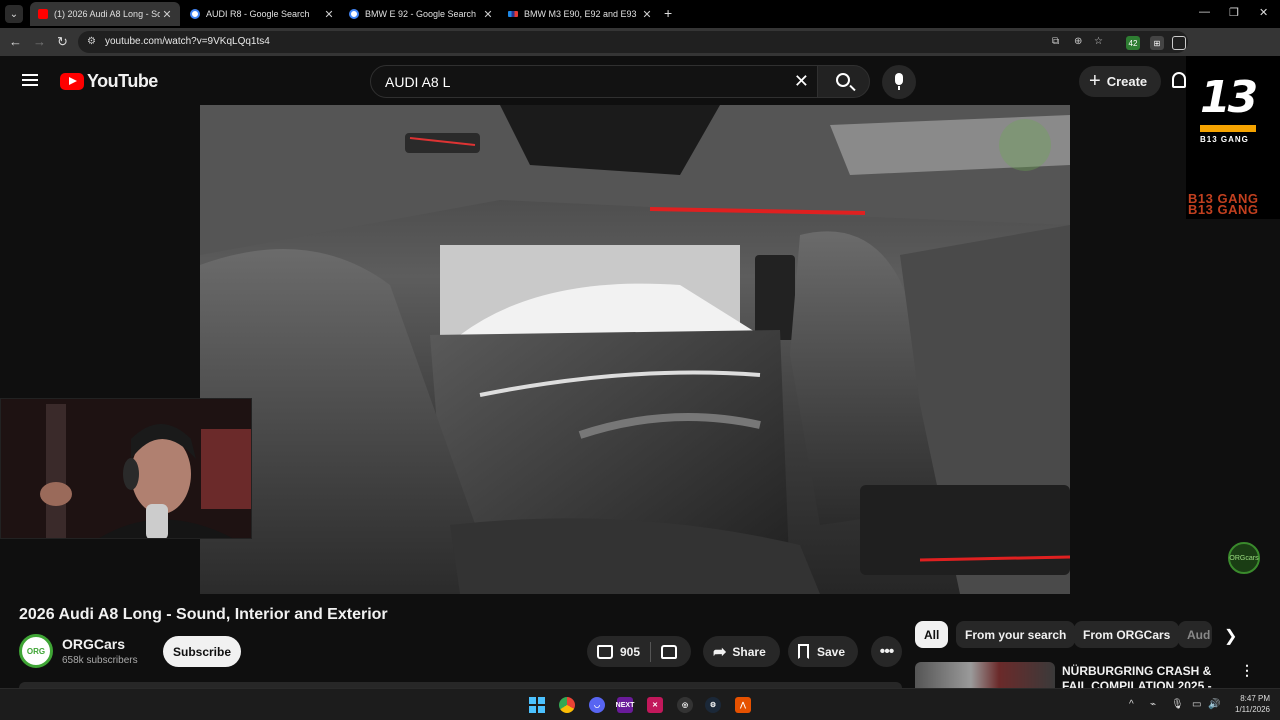  What do you see at coordinates (668, 13) in the screenshot?
I see `new-tab-icon: +` at bounding box center [668, 13].